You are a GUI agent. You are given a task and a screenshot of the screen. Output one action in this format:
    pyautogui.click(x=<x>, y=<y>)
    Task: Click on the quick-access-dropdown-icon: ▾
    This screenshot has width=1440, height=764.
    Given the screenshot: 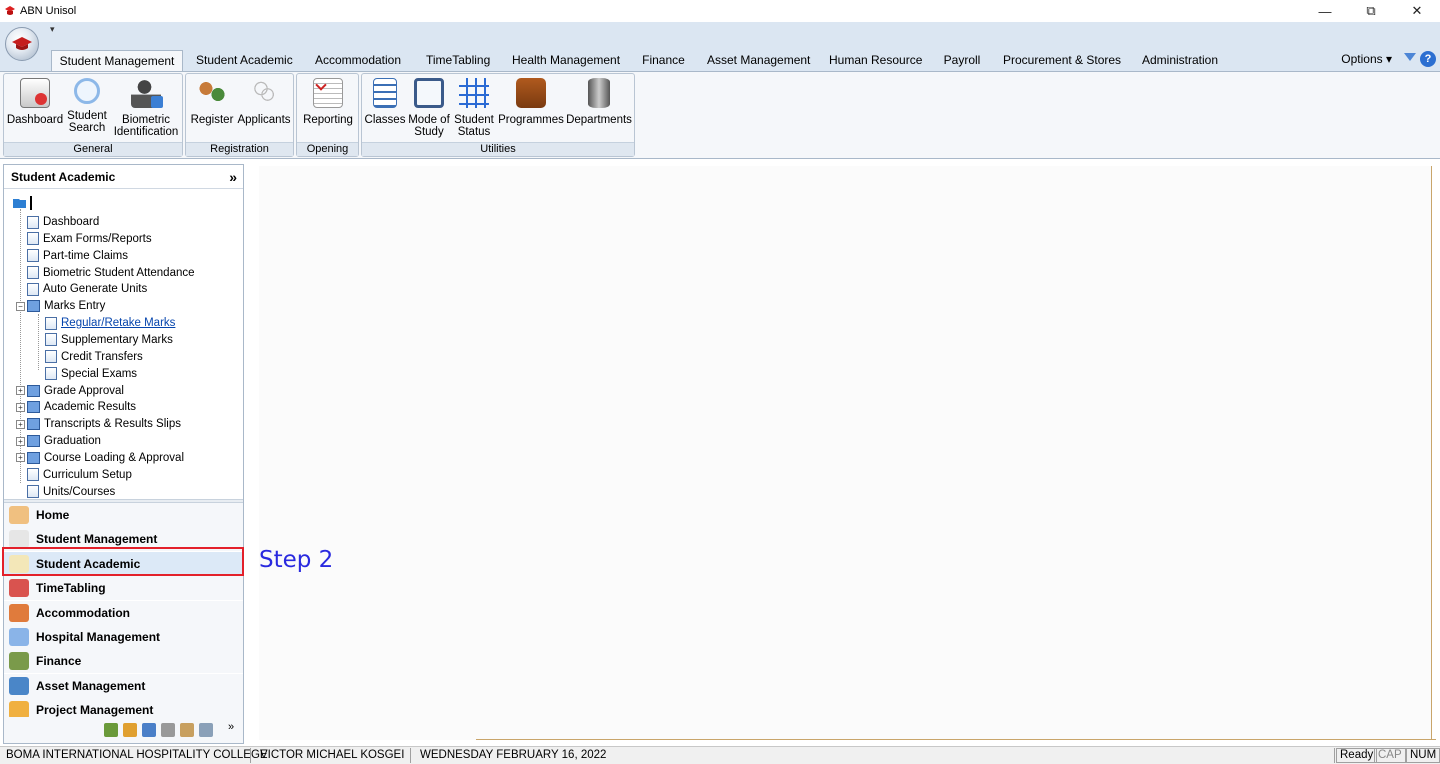 What is the action you would take?
    pyautogui.click(x=52, y=29)
    